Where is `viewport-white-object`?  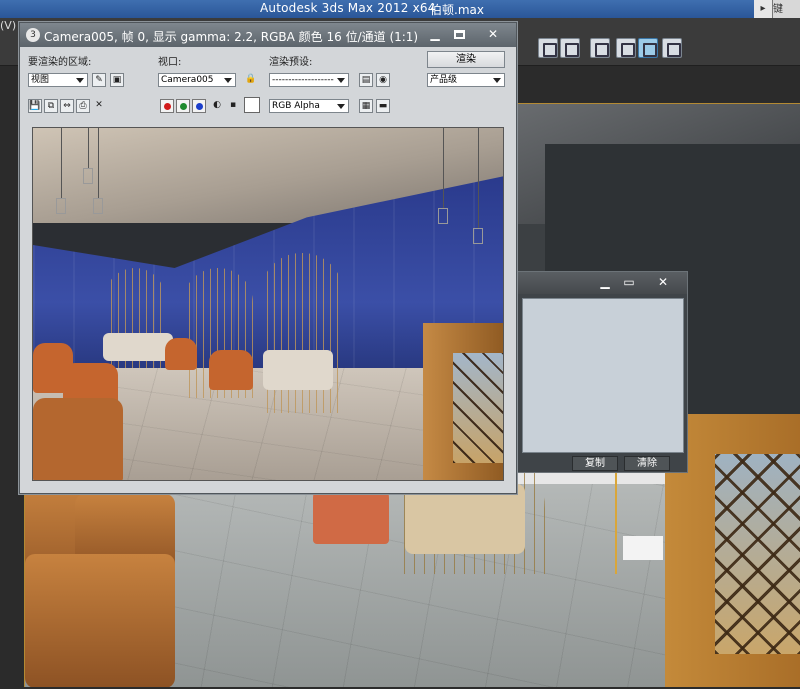
viewport-white-object is located at coordinates (643, 548).